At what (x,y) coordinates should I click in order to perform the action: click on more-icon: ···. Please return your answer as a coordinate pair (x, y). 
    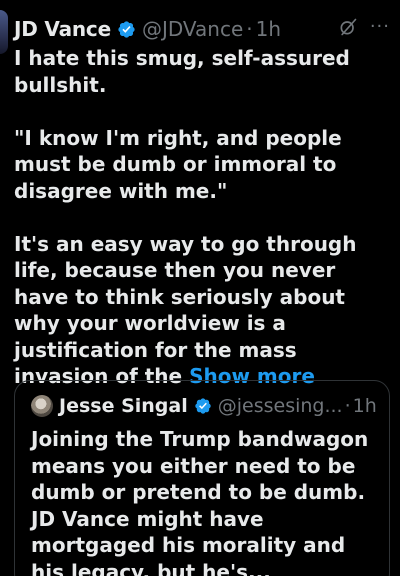
    Looking at the image, I should click on (380, 27).